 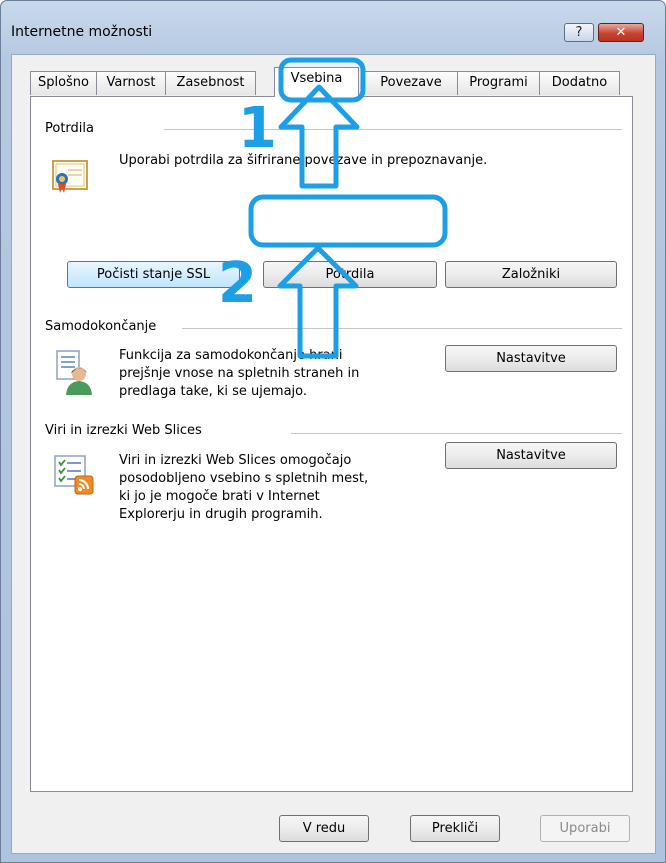 What do you see at coordinates (333, 23) in the screenshot?
I see `title-bar: Internetne možnosti ? ✕` at bounding box center [333, 23].